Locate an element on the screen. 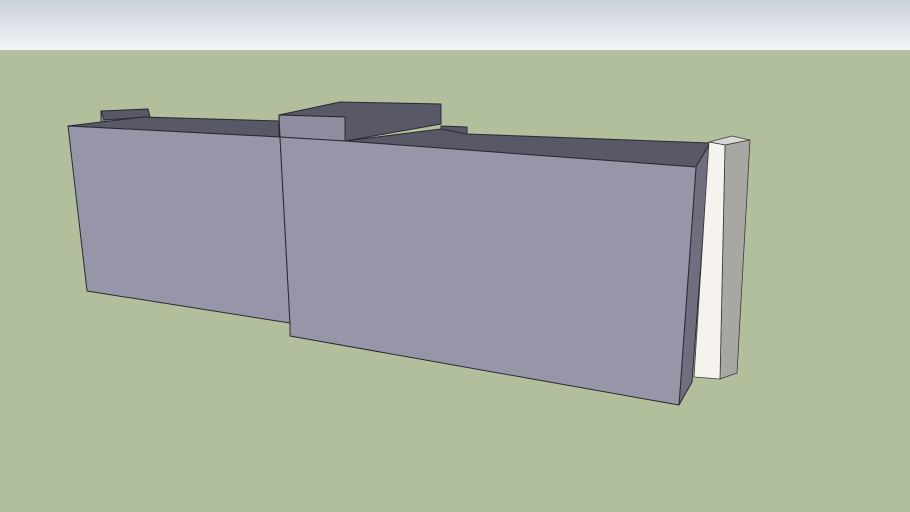  sky-background is located at coordinates (455, 25).